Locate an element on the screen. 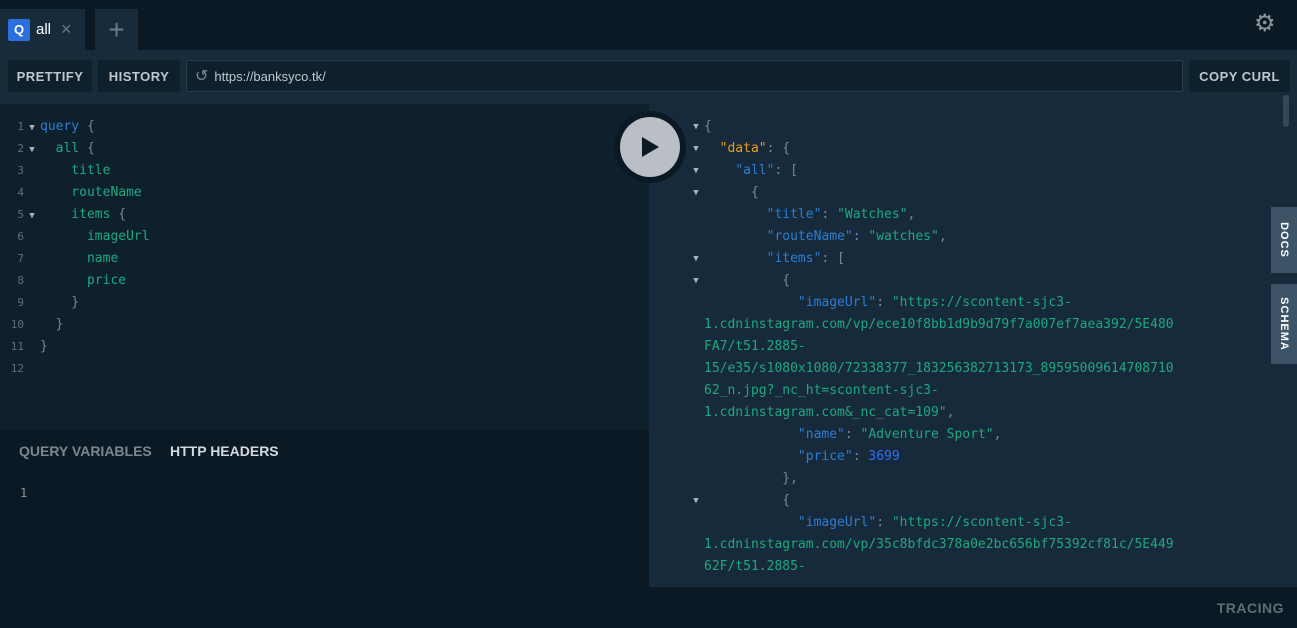  schema-tab: SCHEMA is located at coordinates (1284, 324).